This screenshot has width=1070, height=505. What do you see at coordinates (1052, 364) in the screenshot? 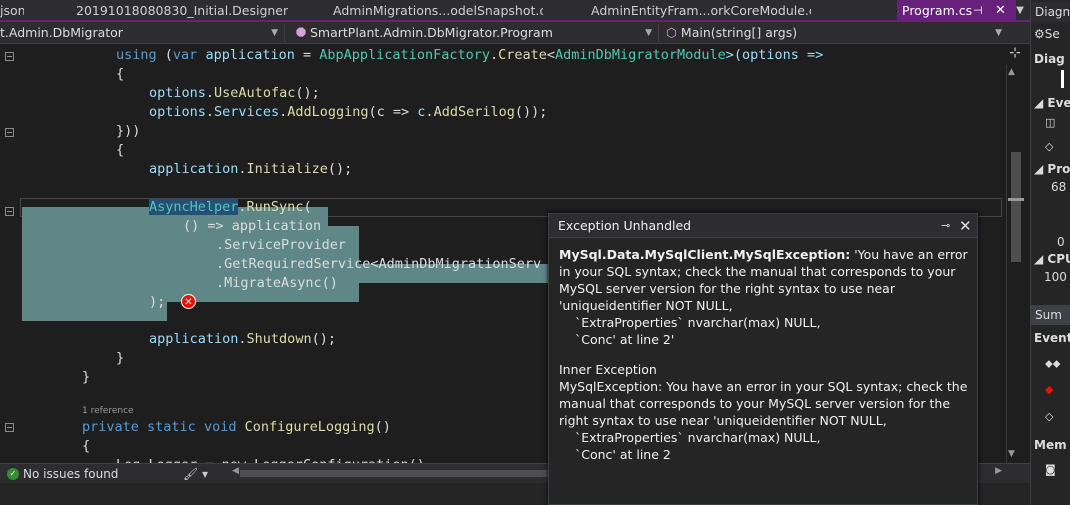
I see `events-filter-icon: ⬥⬥` at bounding box center [1052, 364].